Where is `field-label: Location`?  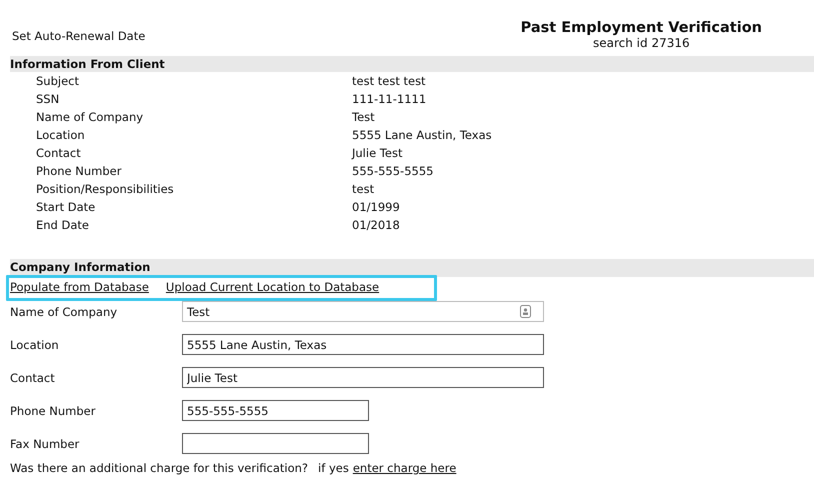 field-label: Location is located at coordinates (35, 345).